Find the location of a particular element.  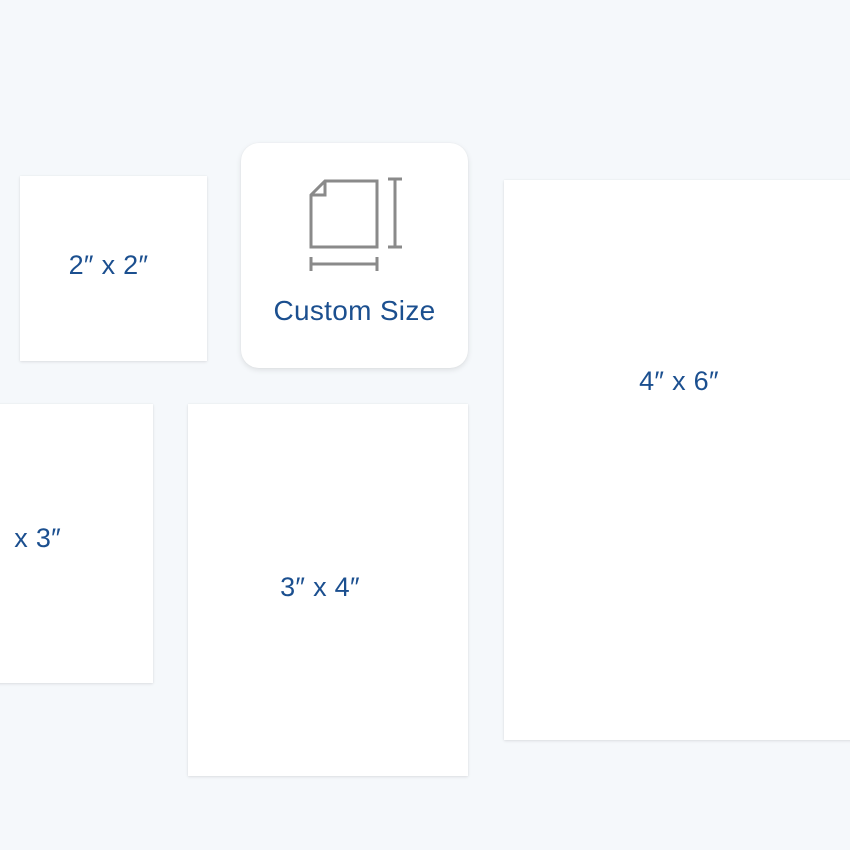

size-option-custom: Custom Size is located at coordinates (354, 255).